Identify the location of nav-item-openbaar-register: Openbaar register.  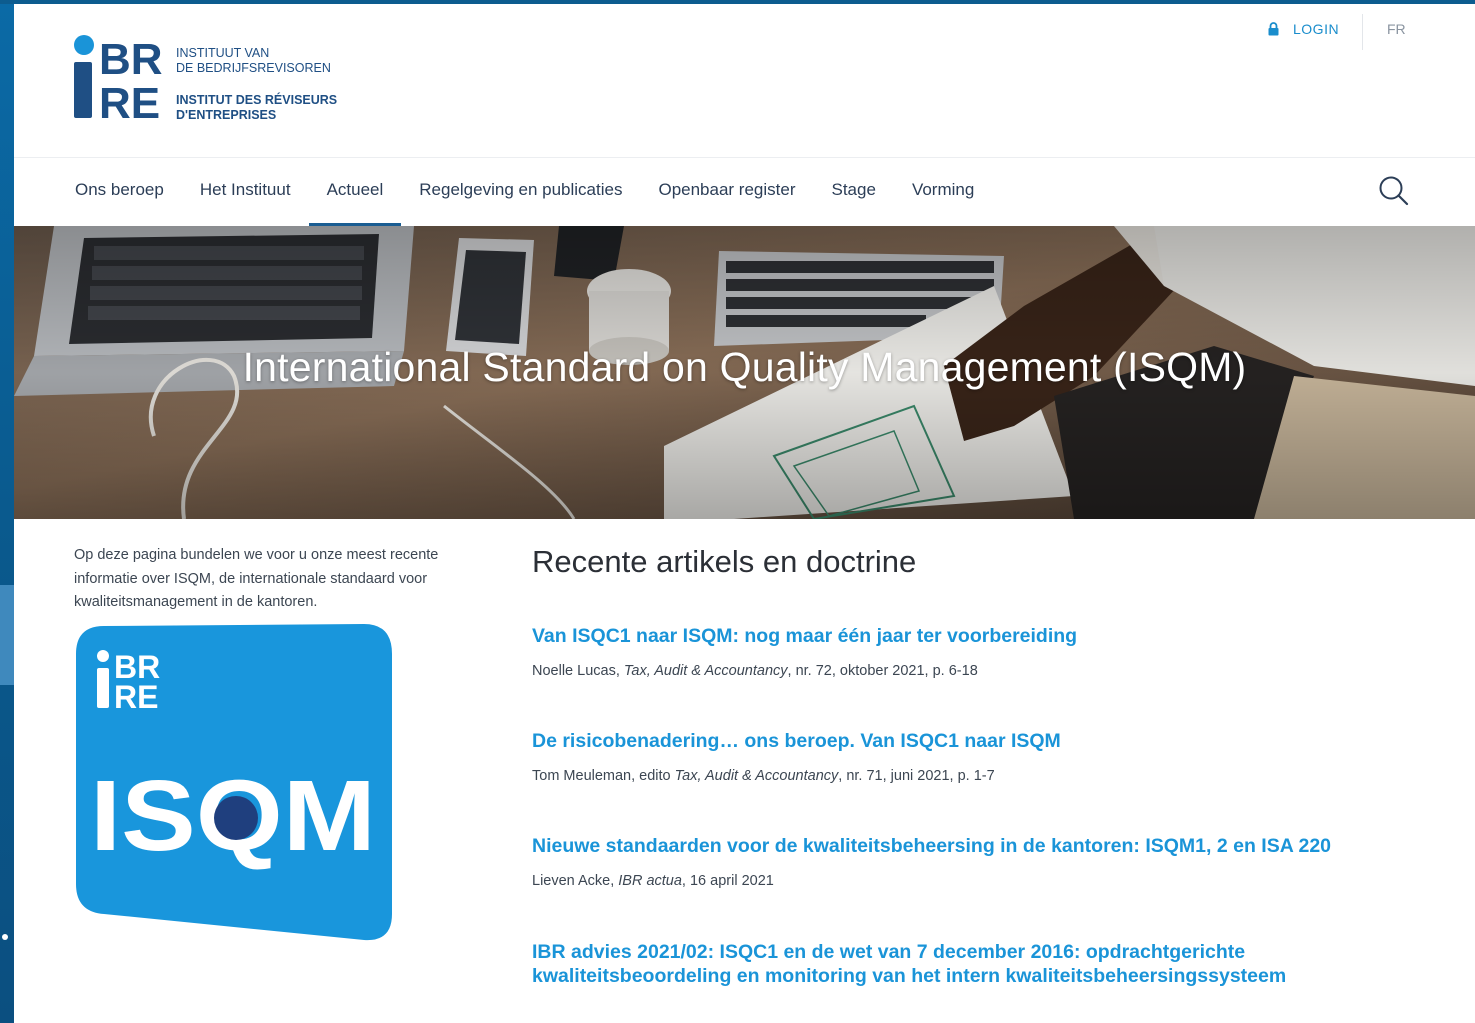
(726, 192).